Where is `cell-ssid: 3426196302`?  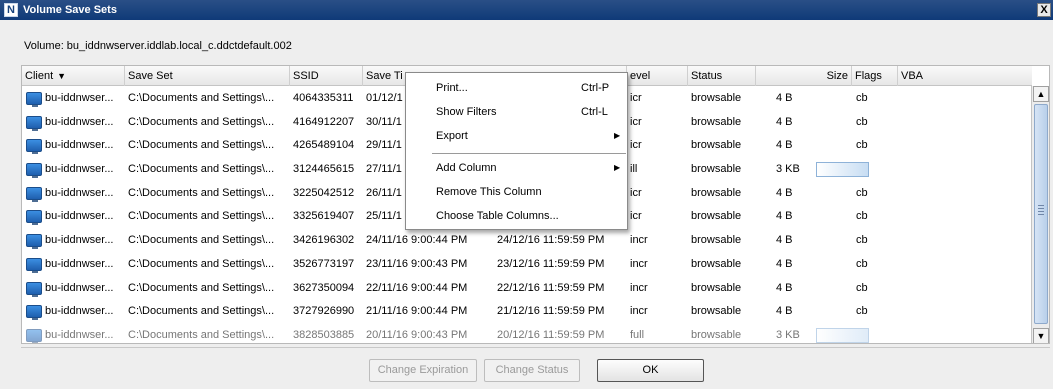
cell-ssid: 3426196302 is located at coordinates (324, 240).